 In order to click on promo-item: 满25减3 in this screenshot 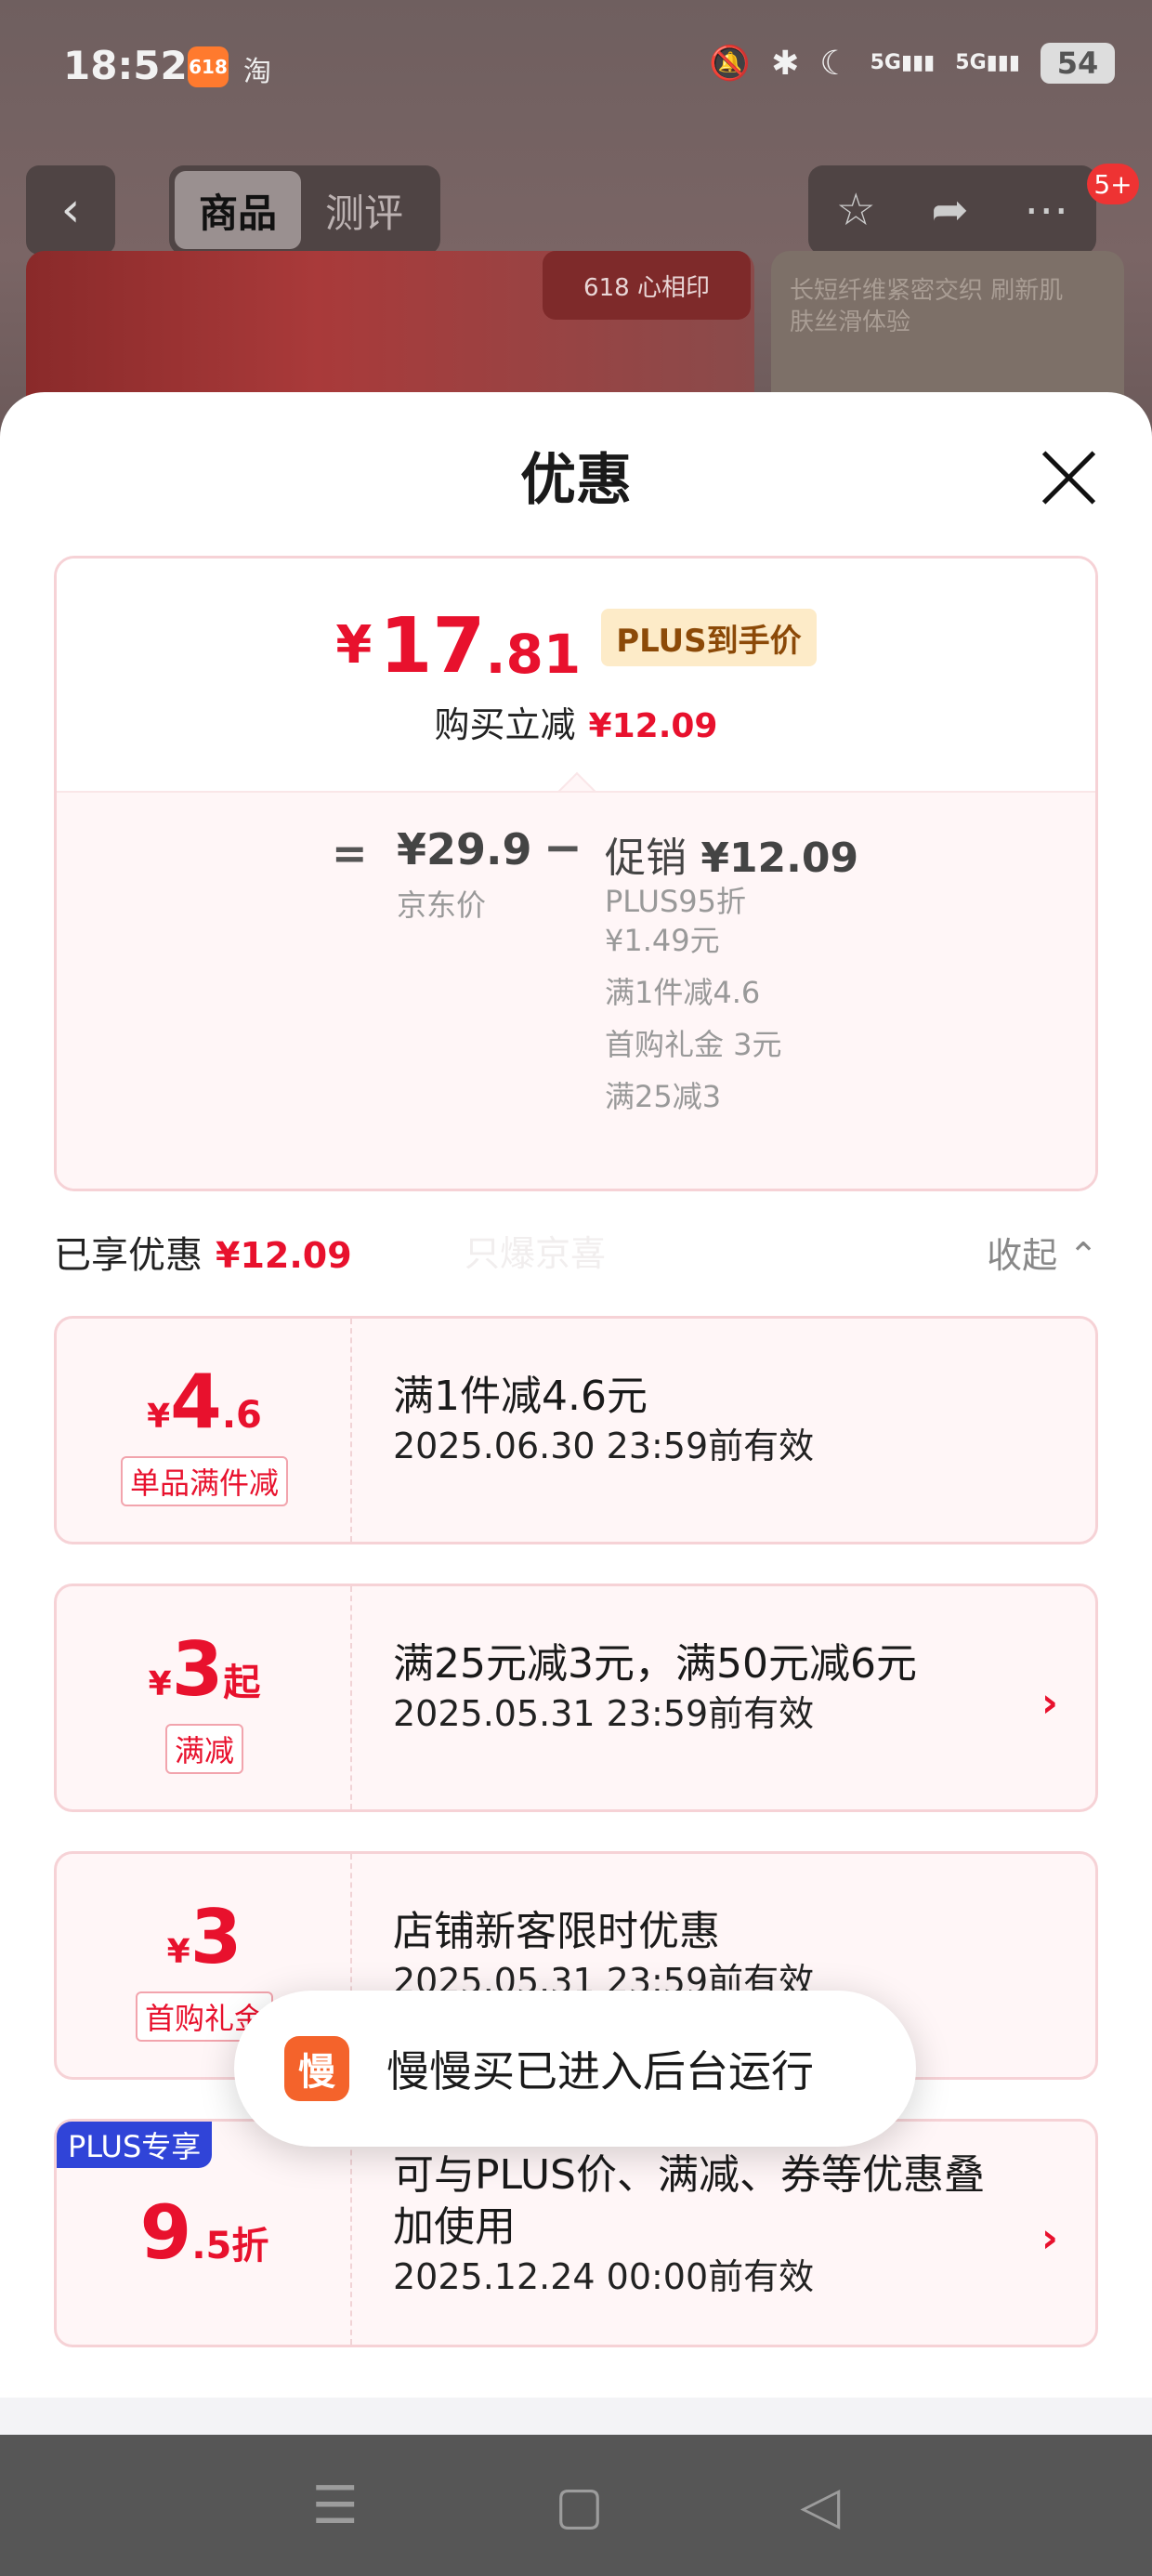, I will do `click(663, 1096)`.